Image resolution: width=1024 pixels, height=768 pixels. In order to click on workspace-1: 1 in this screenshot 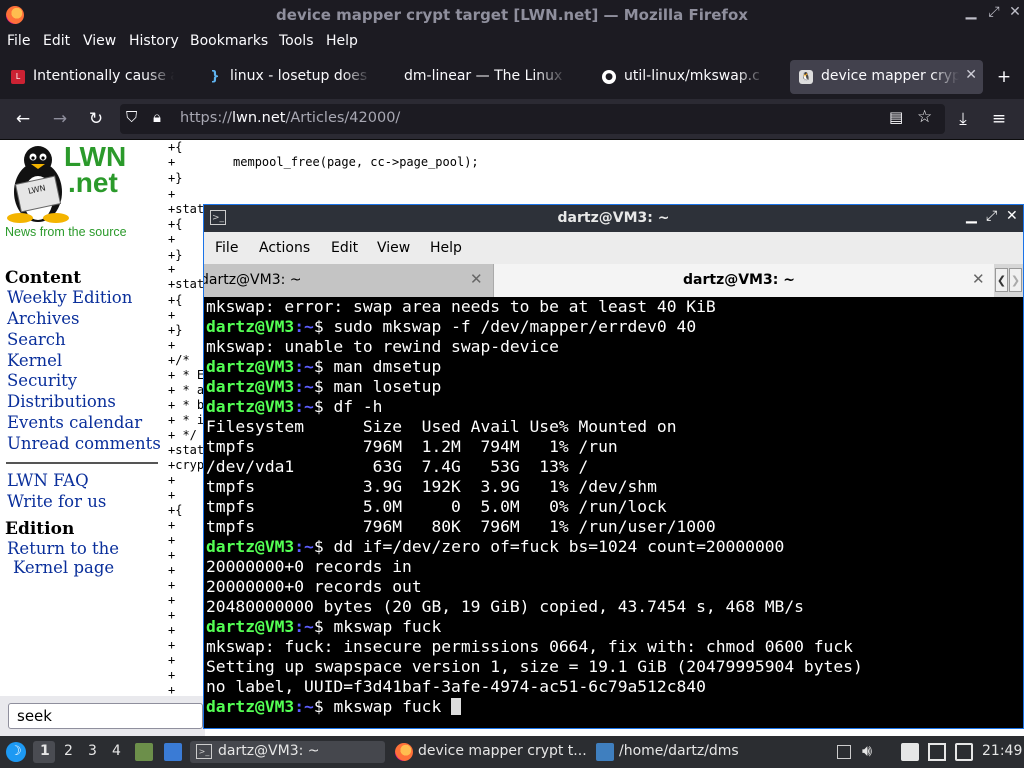, I will do `click(45, 751)`.